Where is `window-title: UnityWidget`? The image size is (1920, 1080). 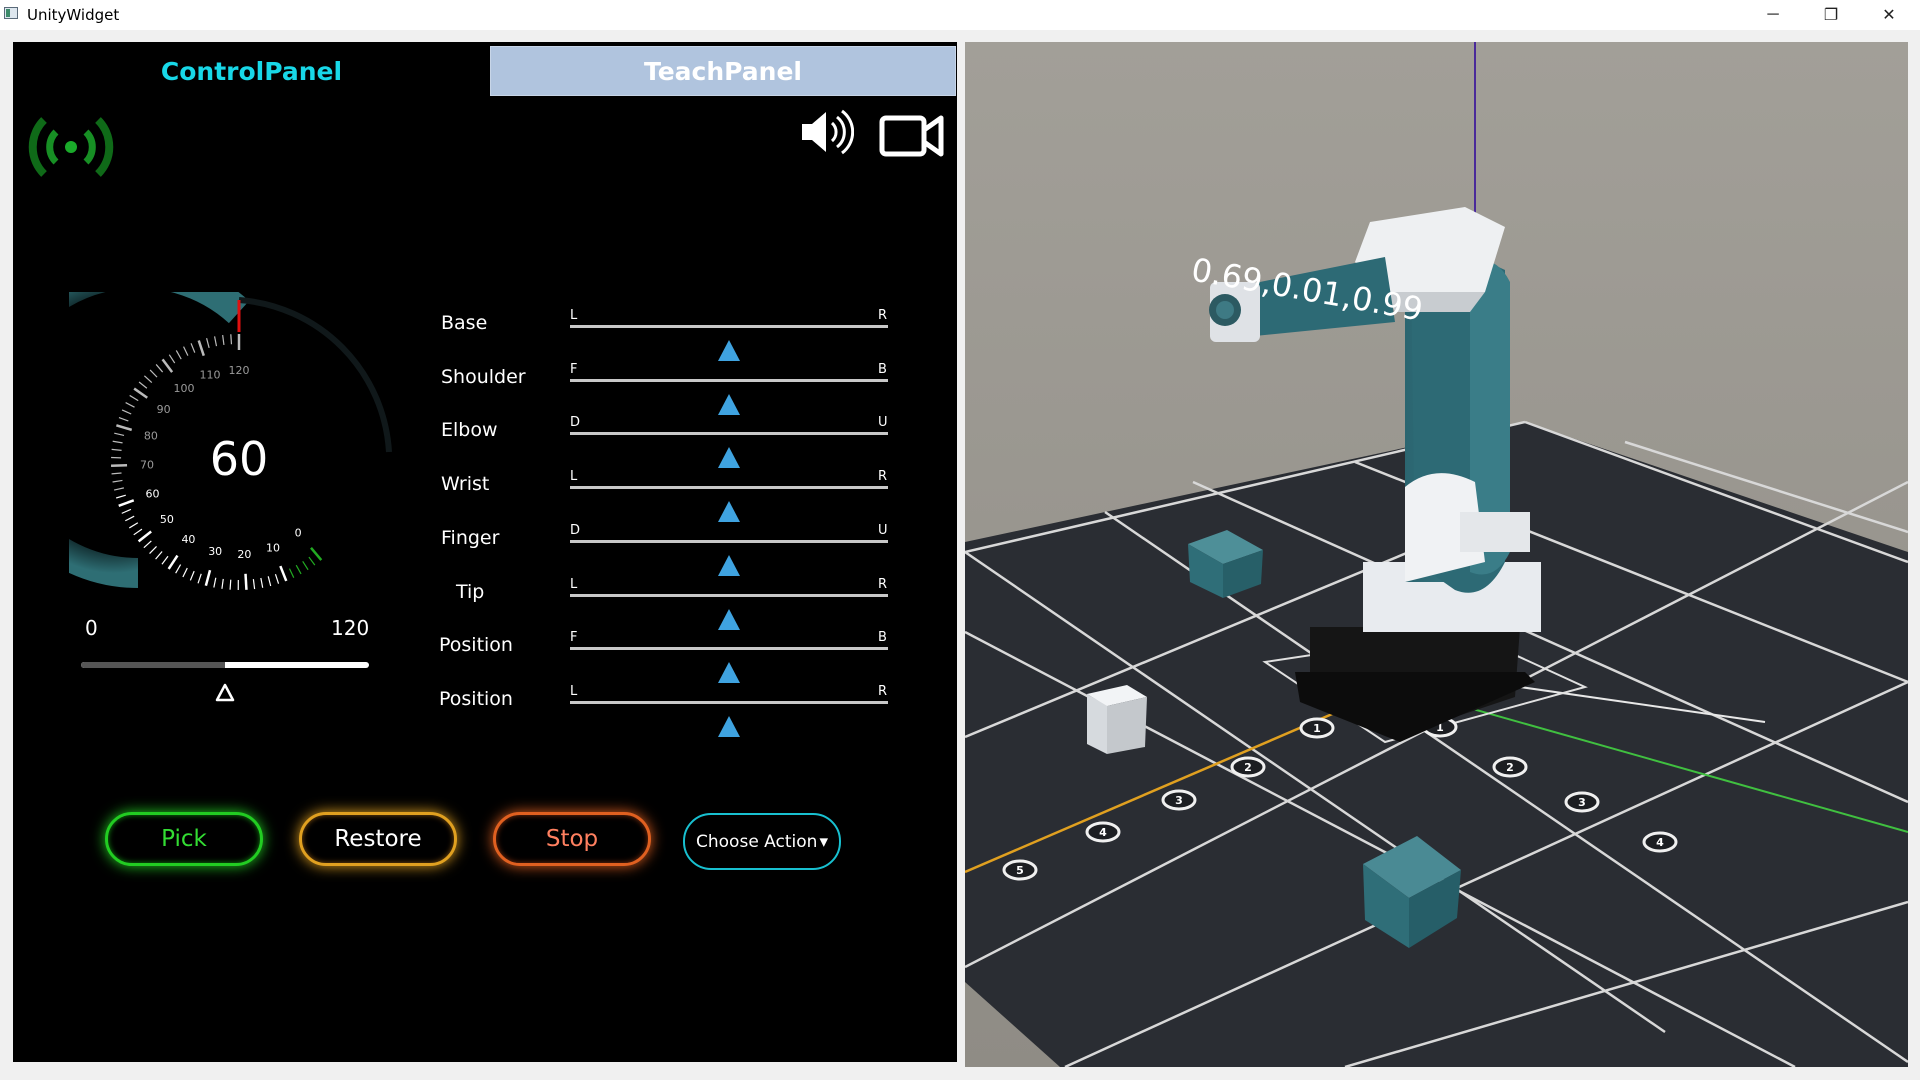 window-title: UnityWidget is located at coordinates (73, 15).